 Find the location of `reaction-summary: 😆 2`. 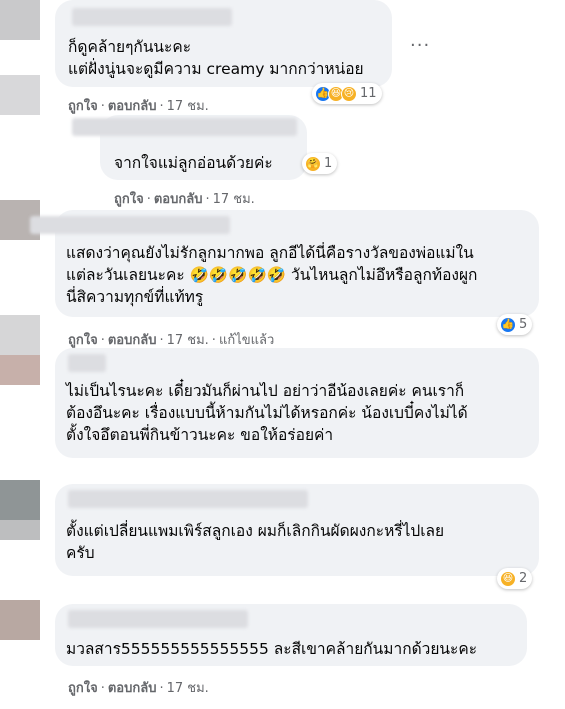

reaction-summary: 😆 2 is located at coordinates (515, 578).